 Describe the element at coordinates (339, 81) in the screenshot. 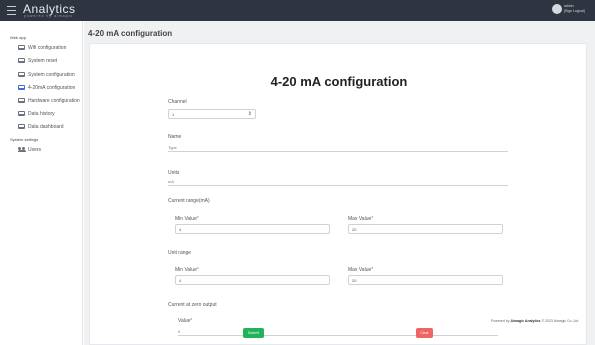

I see `form-title: 4-20 mA configuration` at that location.